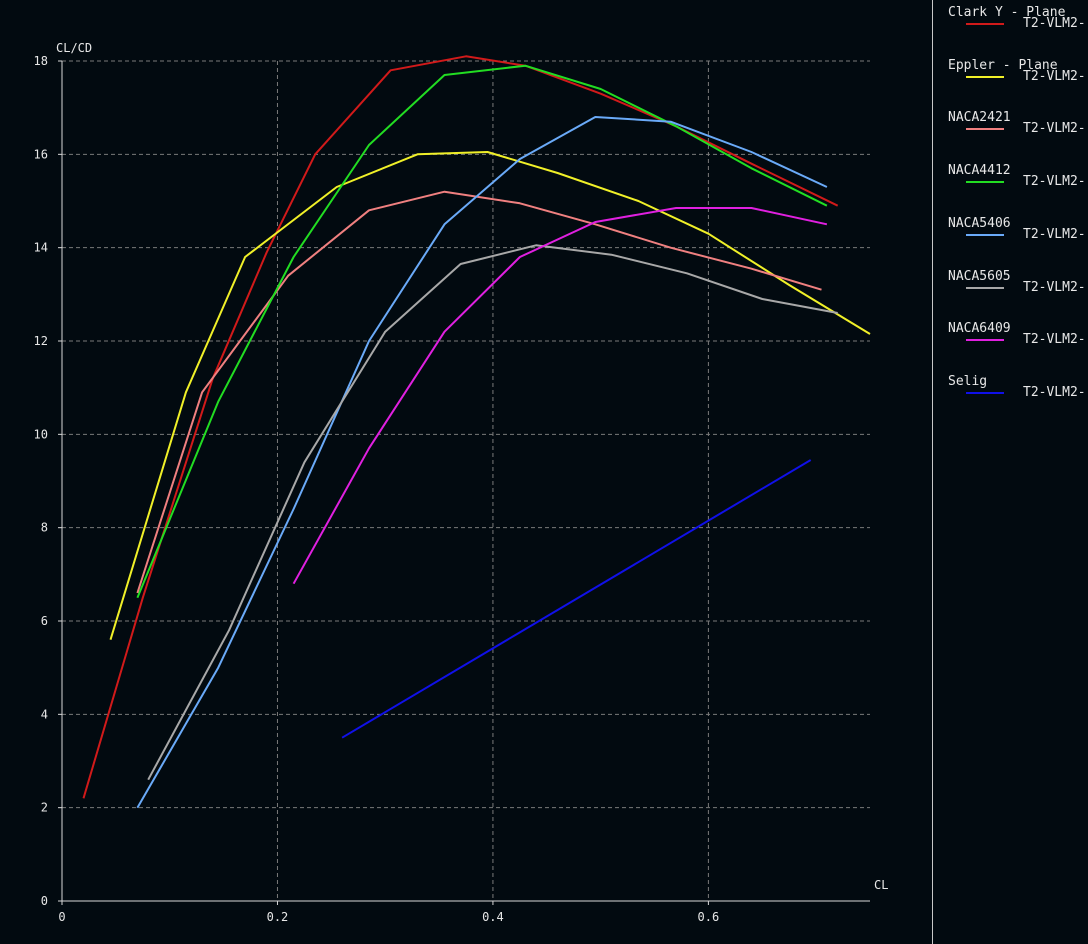  I want to click on y-axis-label: CL/CD, so click(74, 48).